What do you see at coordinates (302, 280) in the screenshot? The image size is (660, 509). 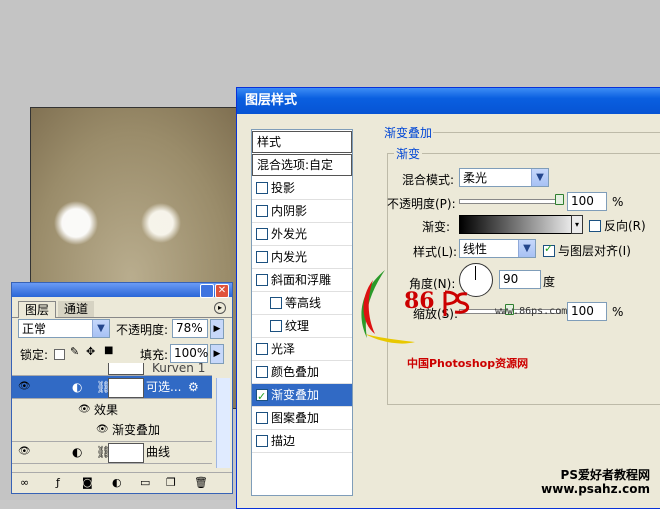 I see `style-item: 斜面和浮雕` at bounding box center [302, 280].